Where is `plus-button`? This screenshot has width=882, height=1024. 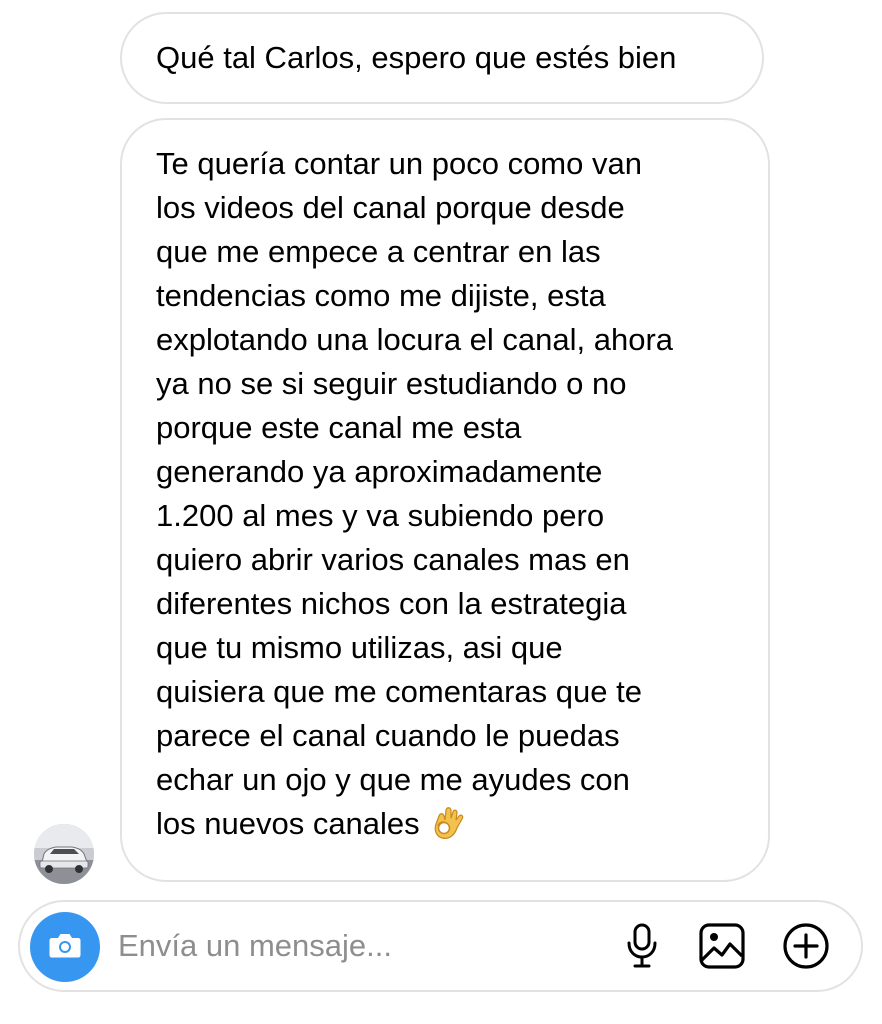 plus-button is located at coordinates (806, 948).